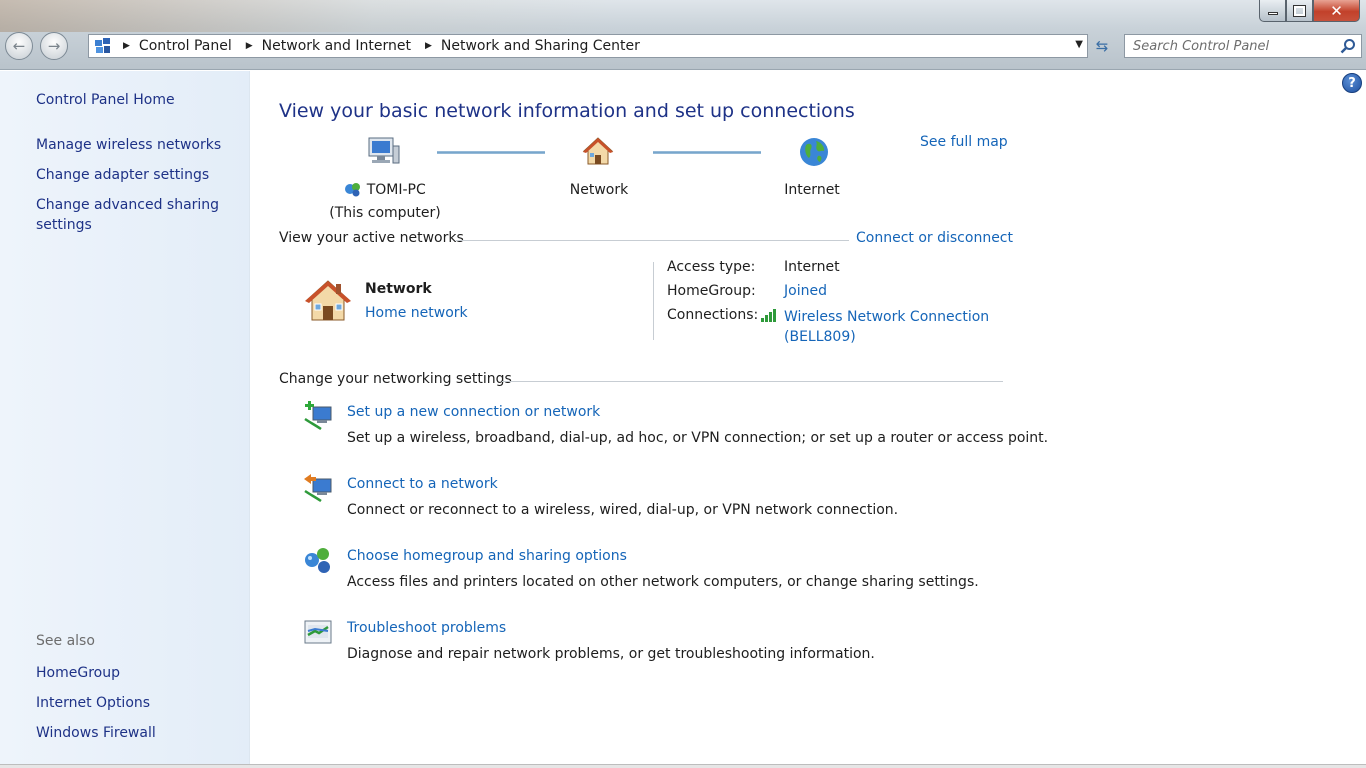 Image resolution: width=1366 pixels, height=768 pixels. Describe the element at coordinates (318, 632) in the screenshot. I see `troubleshoot-icon` at that location.